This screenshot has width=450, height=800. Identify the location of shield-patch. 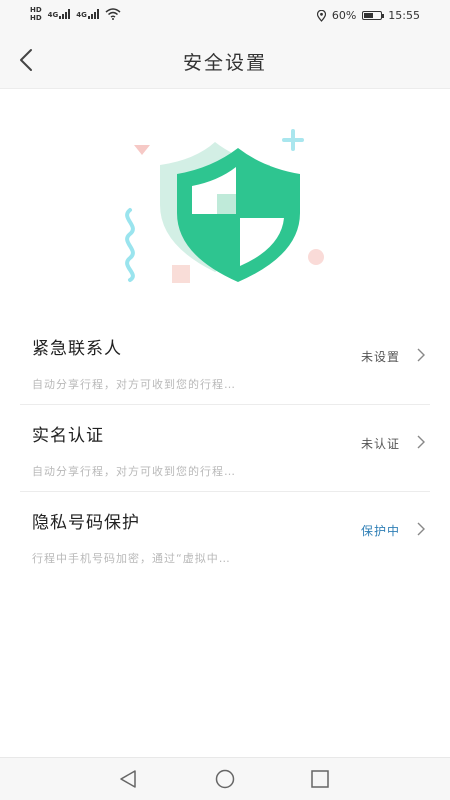
(226, 204).